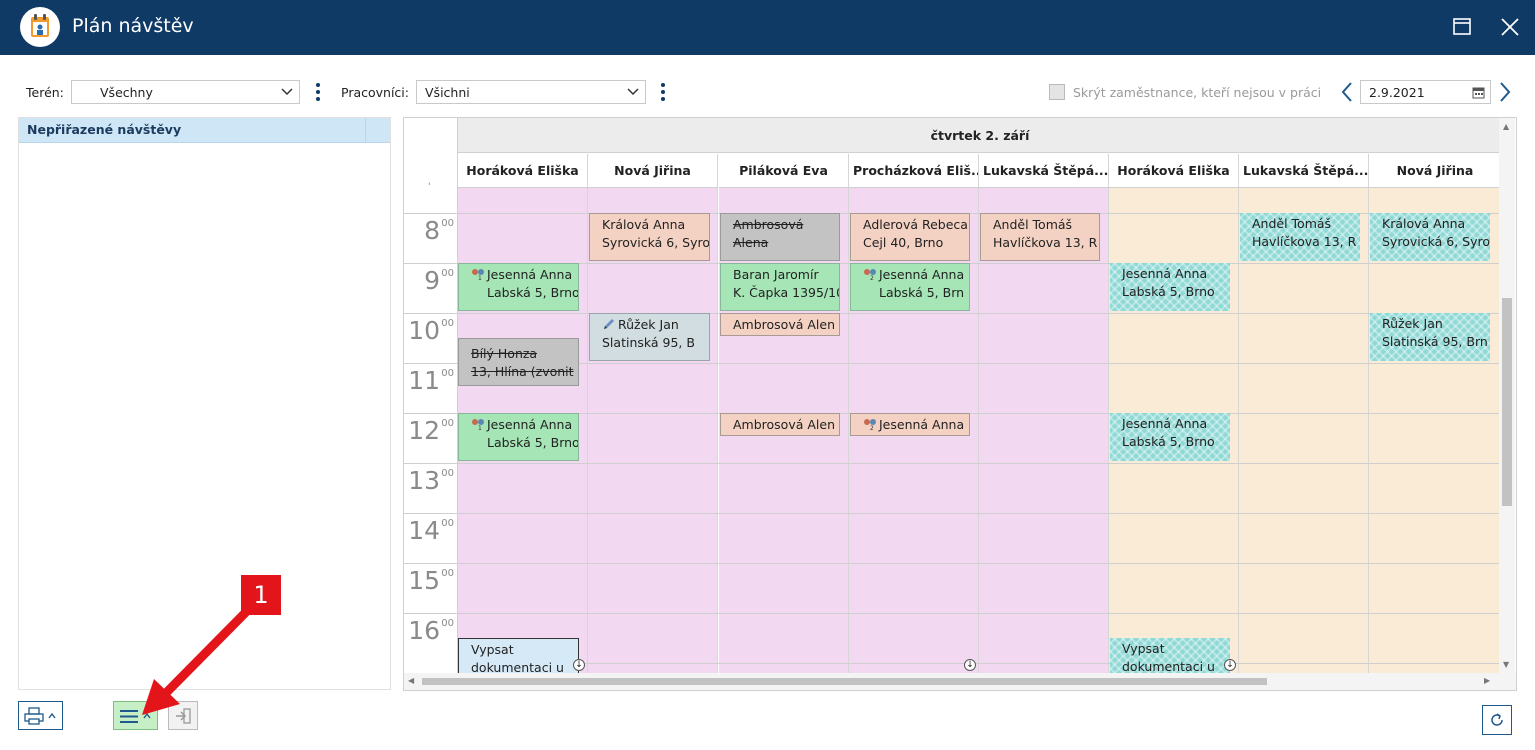 The width and height of the screenshot is (1535, 750). What do you see at coordinates (431, 238) in the screenshot?
I see `hour-label: 8 00` at bounding box center [431, 238].